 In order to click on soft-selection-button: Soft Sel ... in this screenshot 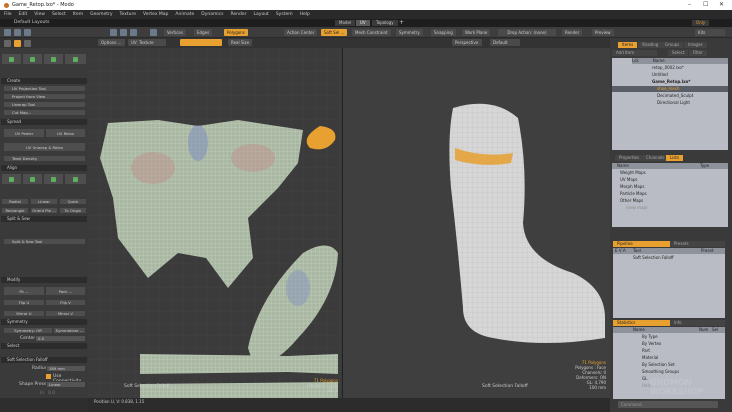, I will do `click(334, 32)`.